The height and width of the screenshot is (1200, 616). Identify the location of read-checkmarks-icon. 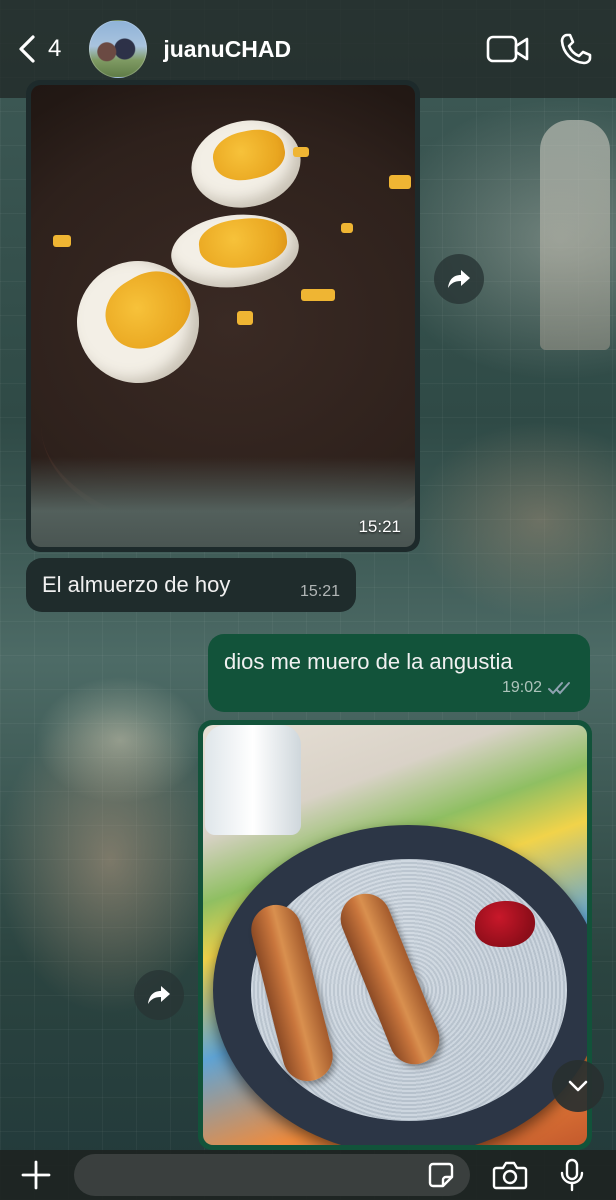
(559, 688).